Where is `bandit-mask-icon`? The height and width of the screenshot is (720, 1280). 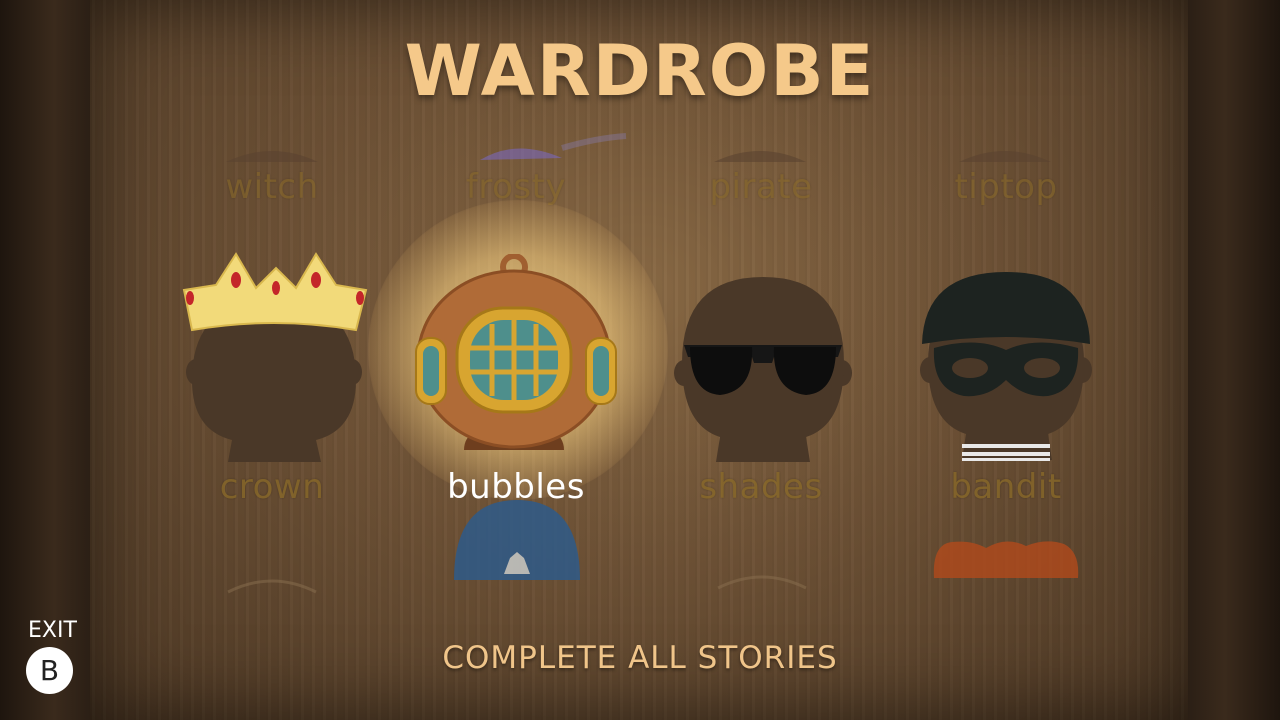 bandit-mask-icon is located at coordinates (1006, 368).